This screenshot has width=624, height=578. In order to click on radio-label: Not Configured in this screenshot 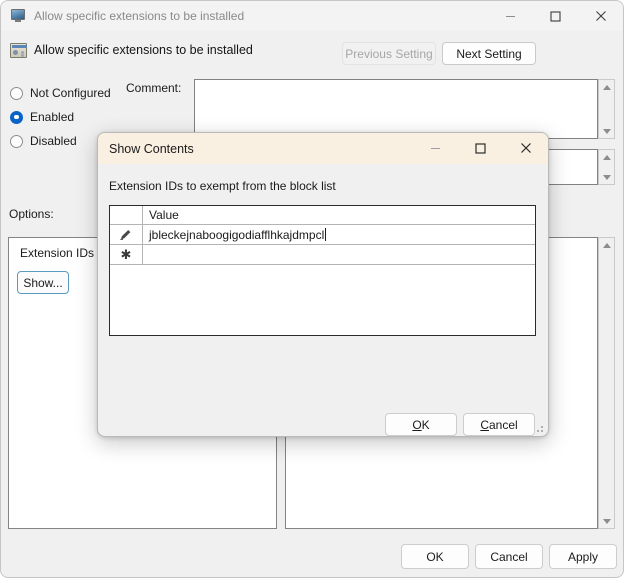, I will do `click(70, 93)`.